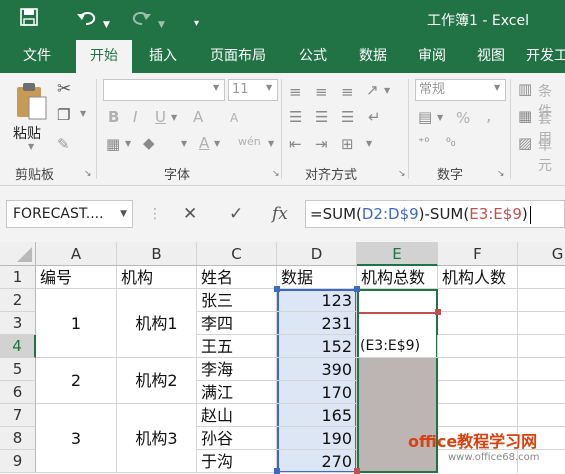 The height and width of the screenshot is (474, 565). Describe the element at coordinates (104, 56) in the screenshot. I see `tab-home: 开始` at that location.